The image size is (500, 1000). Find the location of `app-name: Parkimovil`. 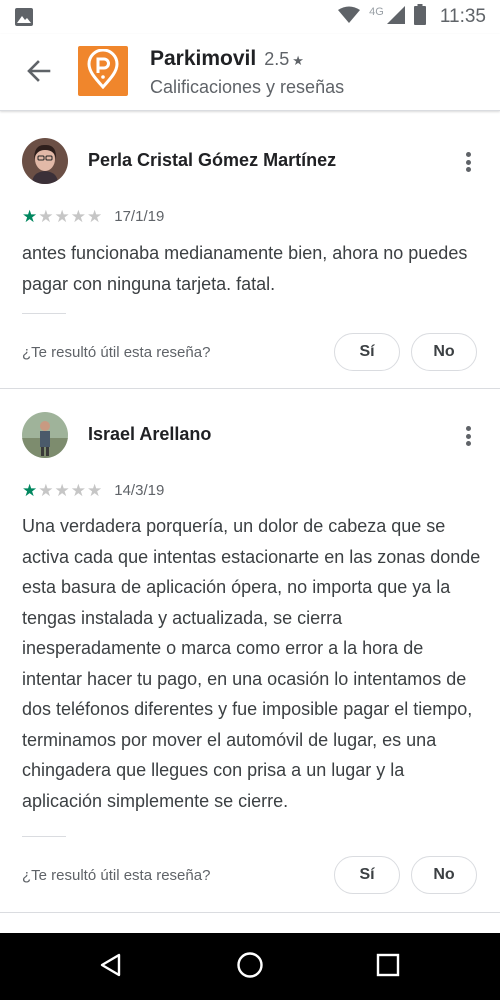

app-name: Parkimovil is located at coordinates (203, 58).